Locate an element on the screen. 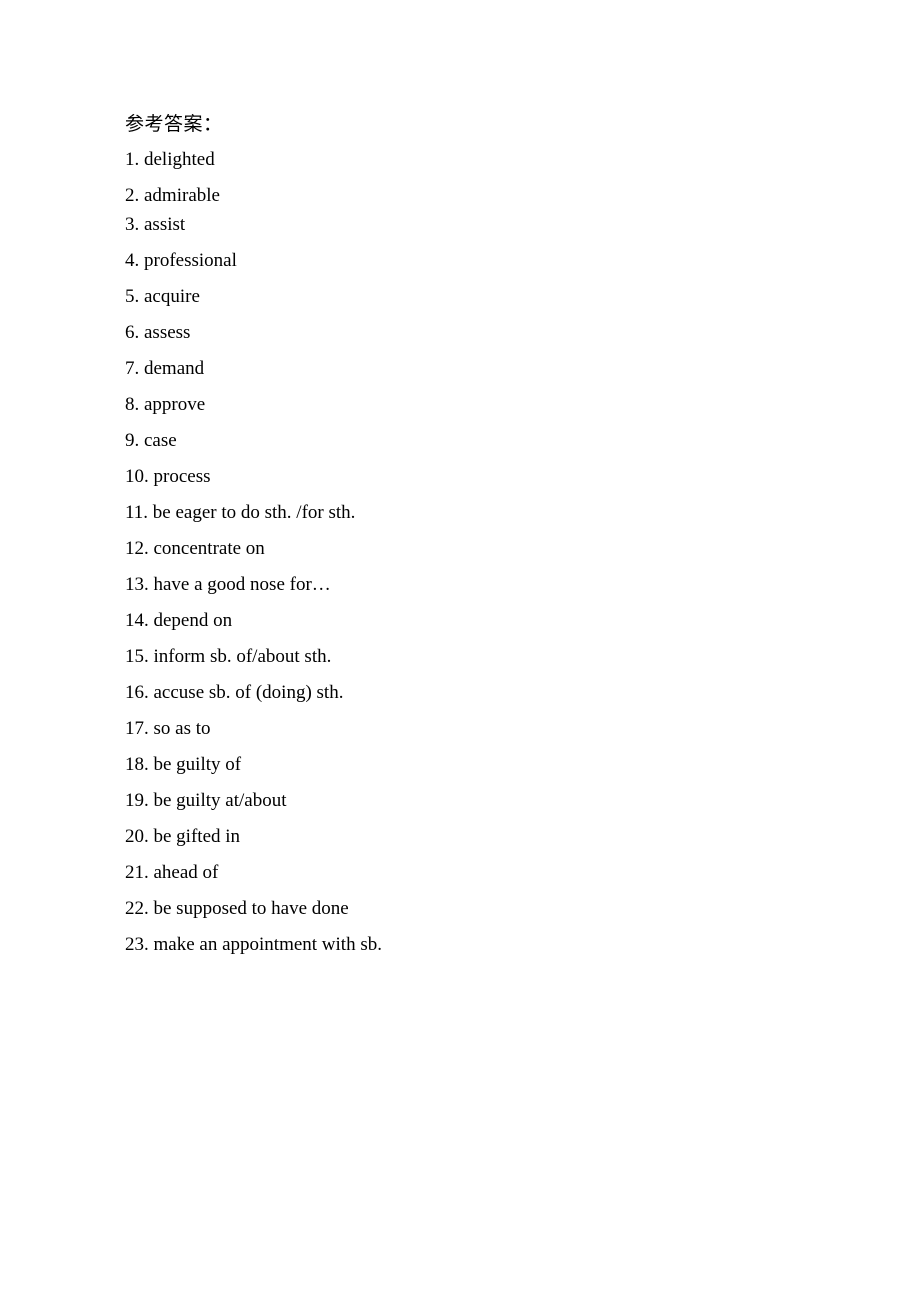  answer-item: 8. approve is located at coordinates (165, 404).